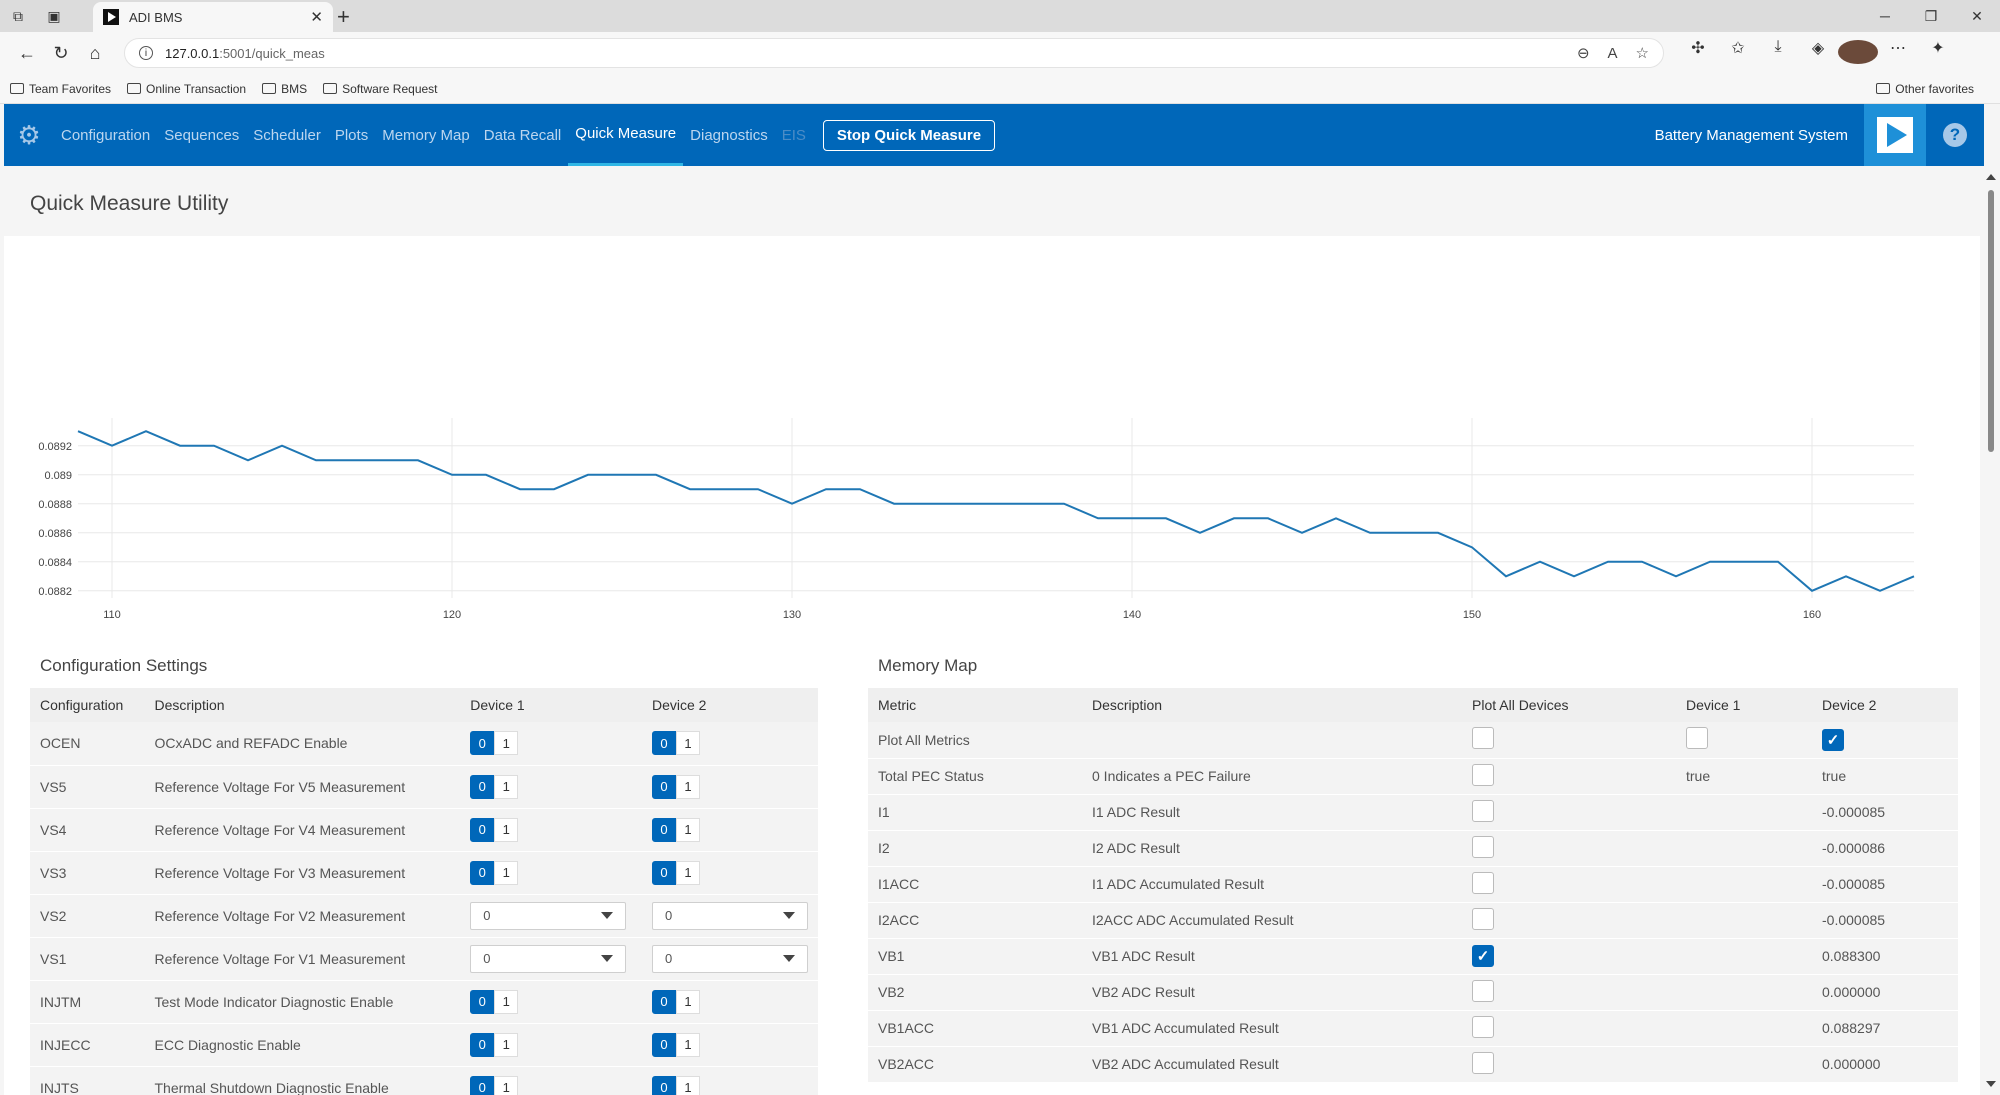  I want to click on site-info-icon: i, so click(146, 53).